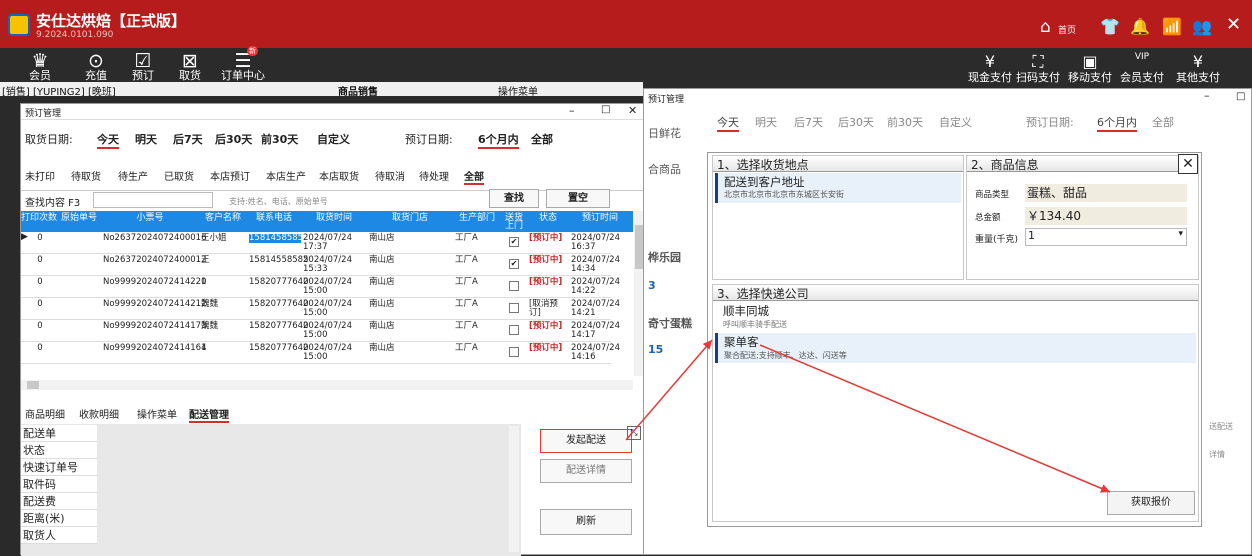 This screenshot has height=556, width=1252. Describe the element at coordinates (935, 418) in the screenshot. I see `arrow-to-quote` at that location.